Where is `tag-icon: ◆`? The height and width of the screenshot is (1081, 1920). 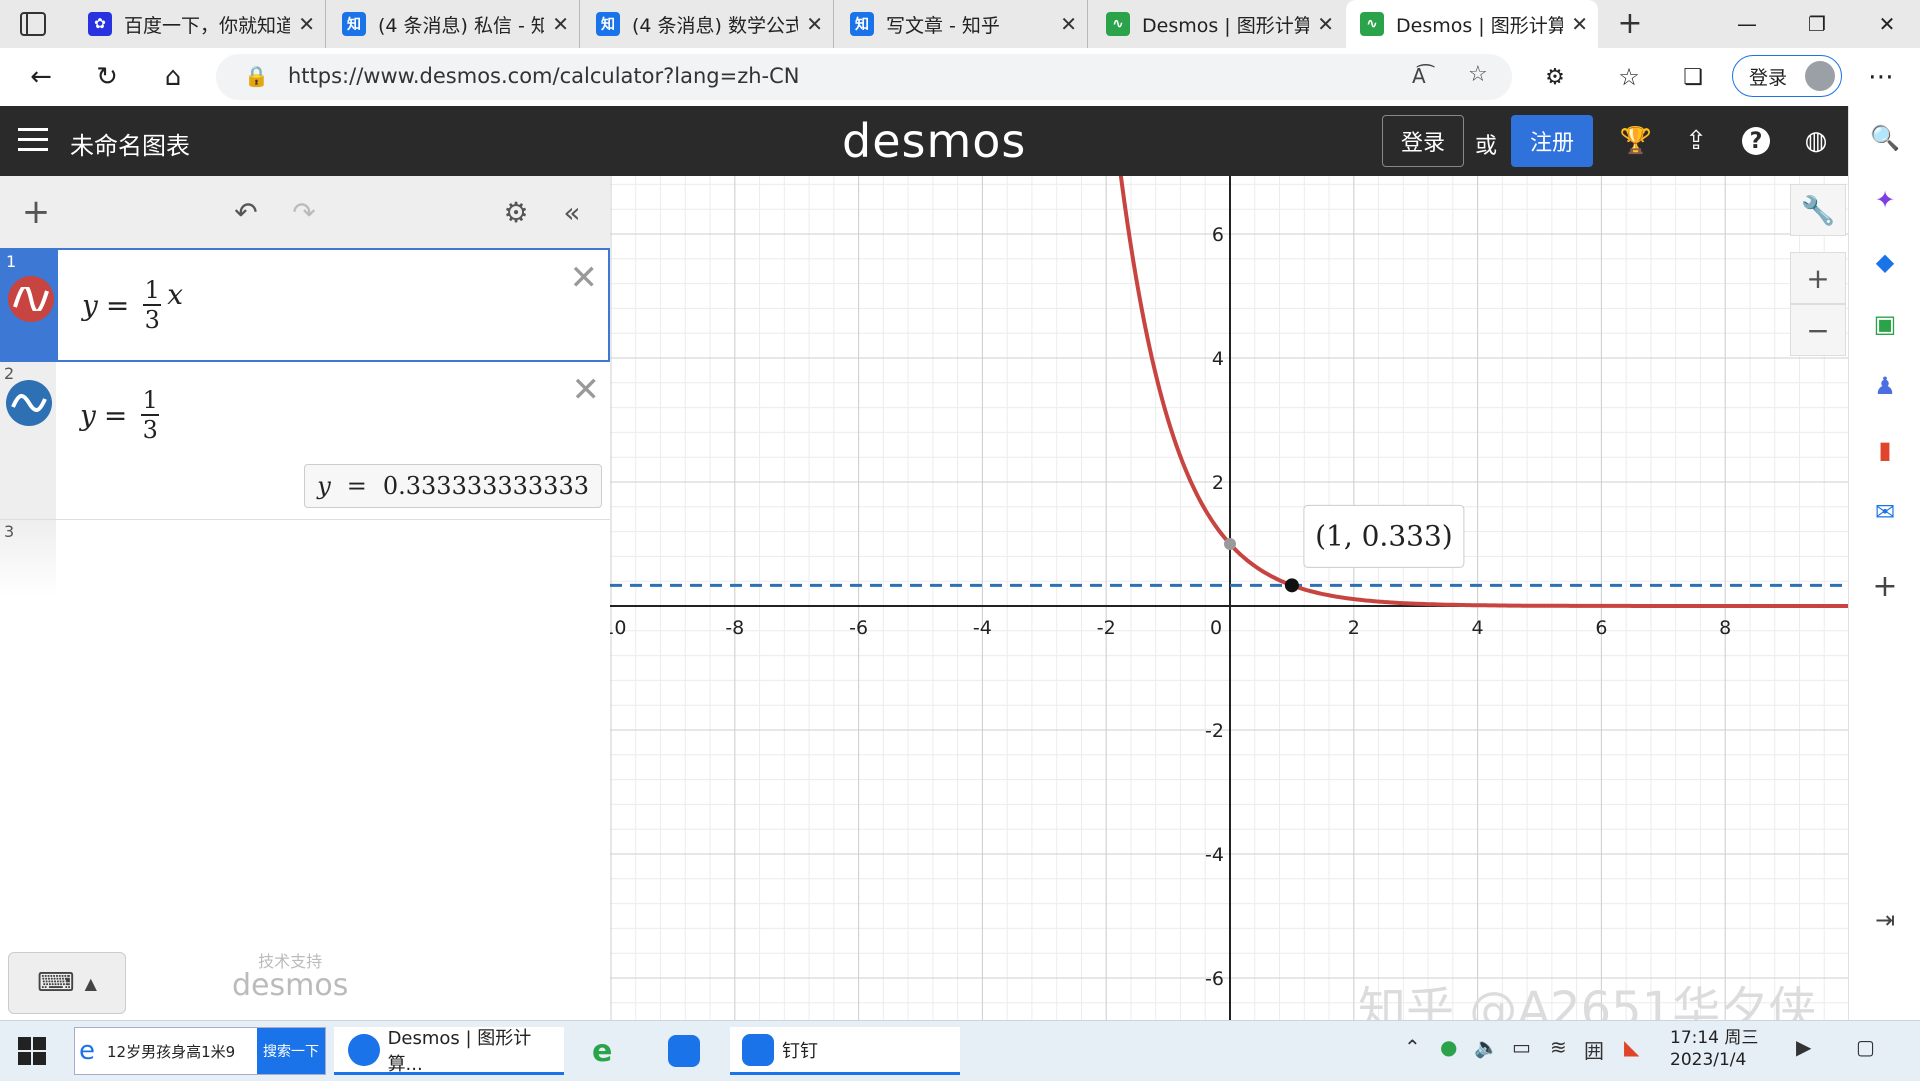
tag-icon: ◆ is located at coordinates (1885, 262).